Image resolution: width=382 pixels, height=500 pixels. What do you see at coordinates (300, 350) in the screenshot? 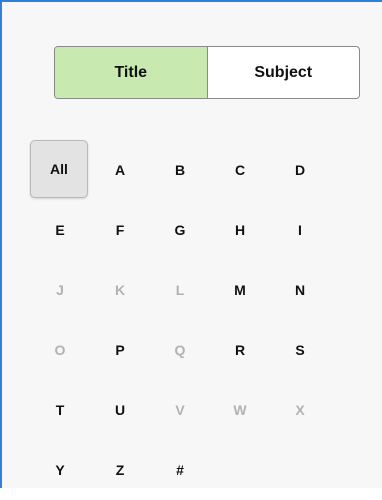
I see `letter-filter-s: S` at bounding box center [300, 350].